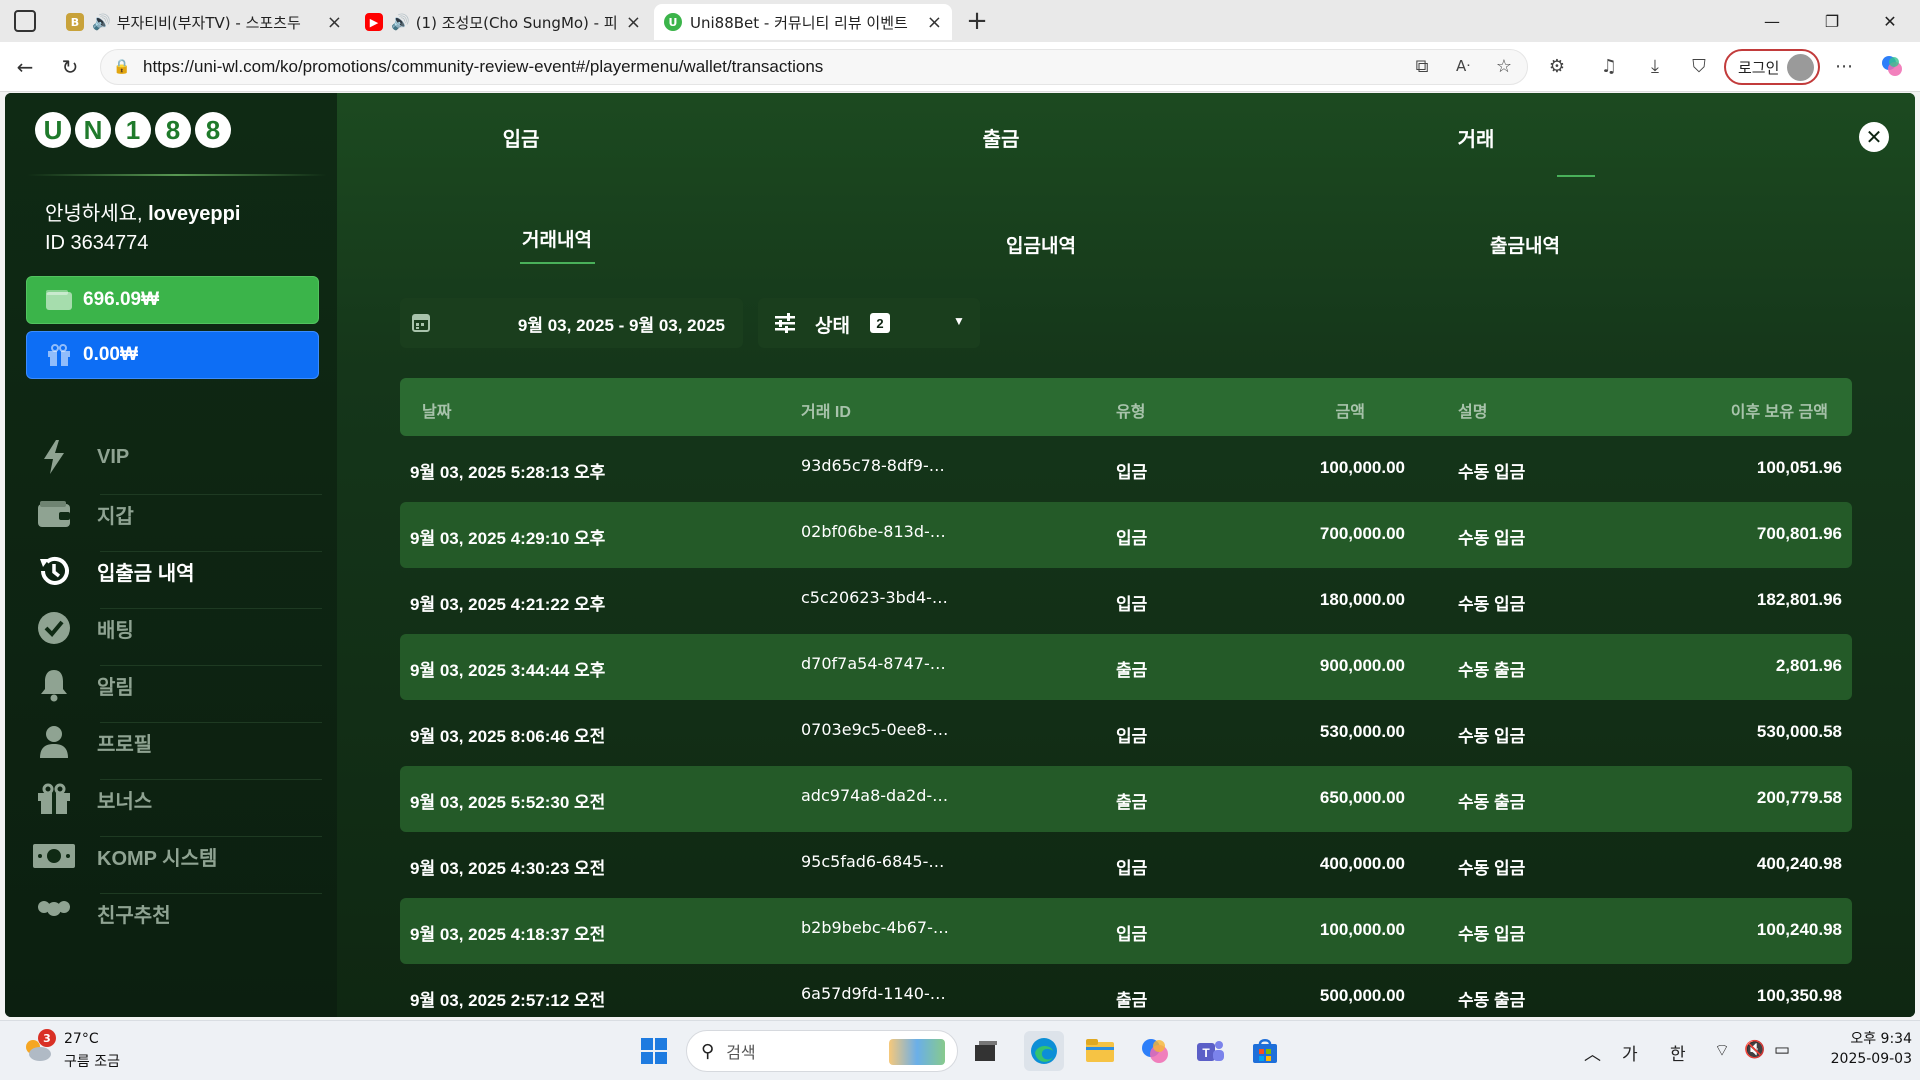 The image size is (1920, 1080). I want to click on browser-tab-2: ▶ 🔊 (1) 조성모(Cho SungMo) - 피 ×, so click(503, 22).